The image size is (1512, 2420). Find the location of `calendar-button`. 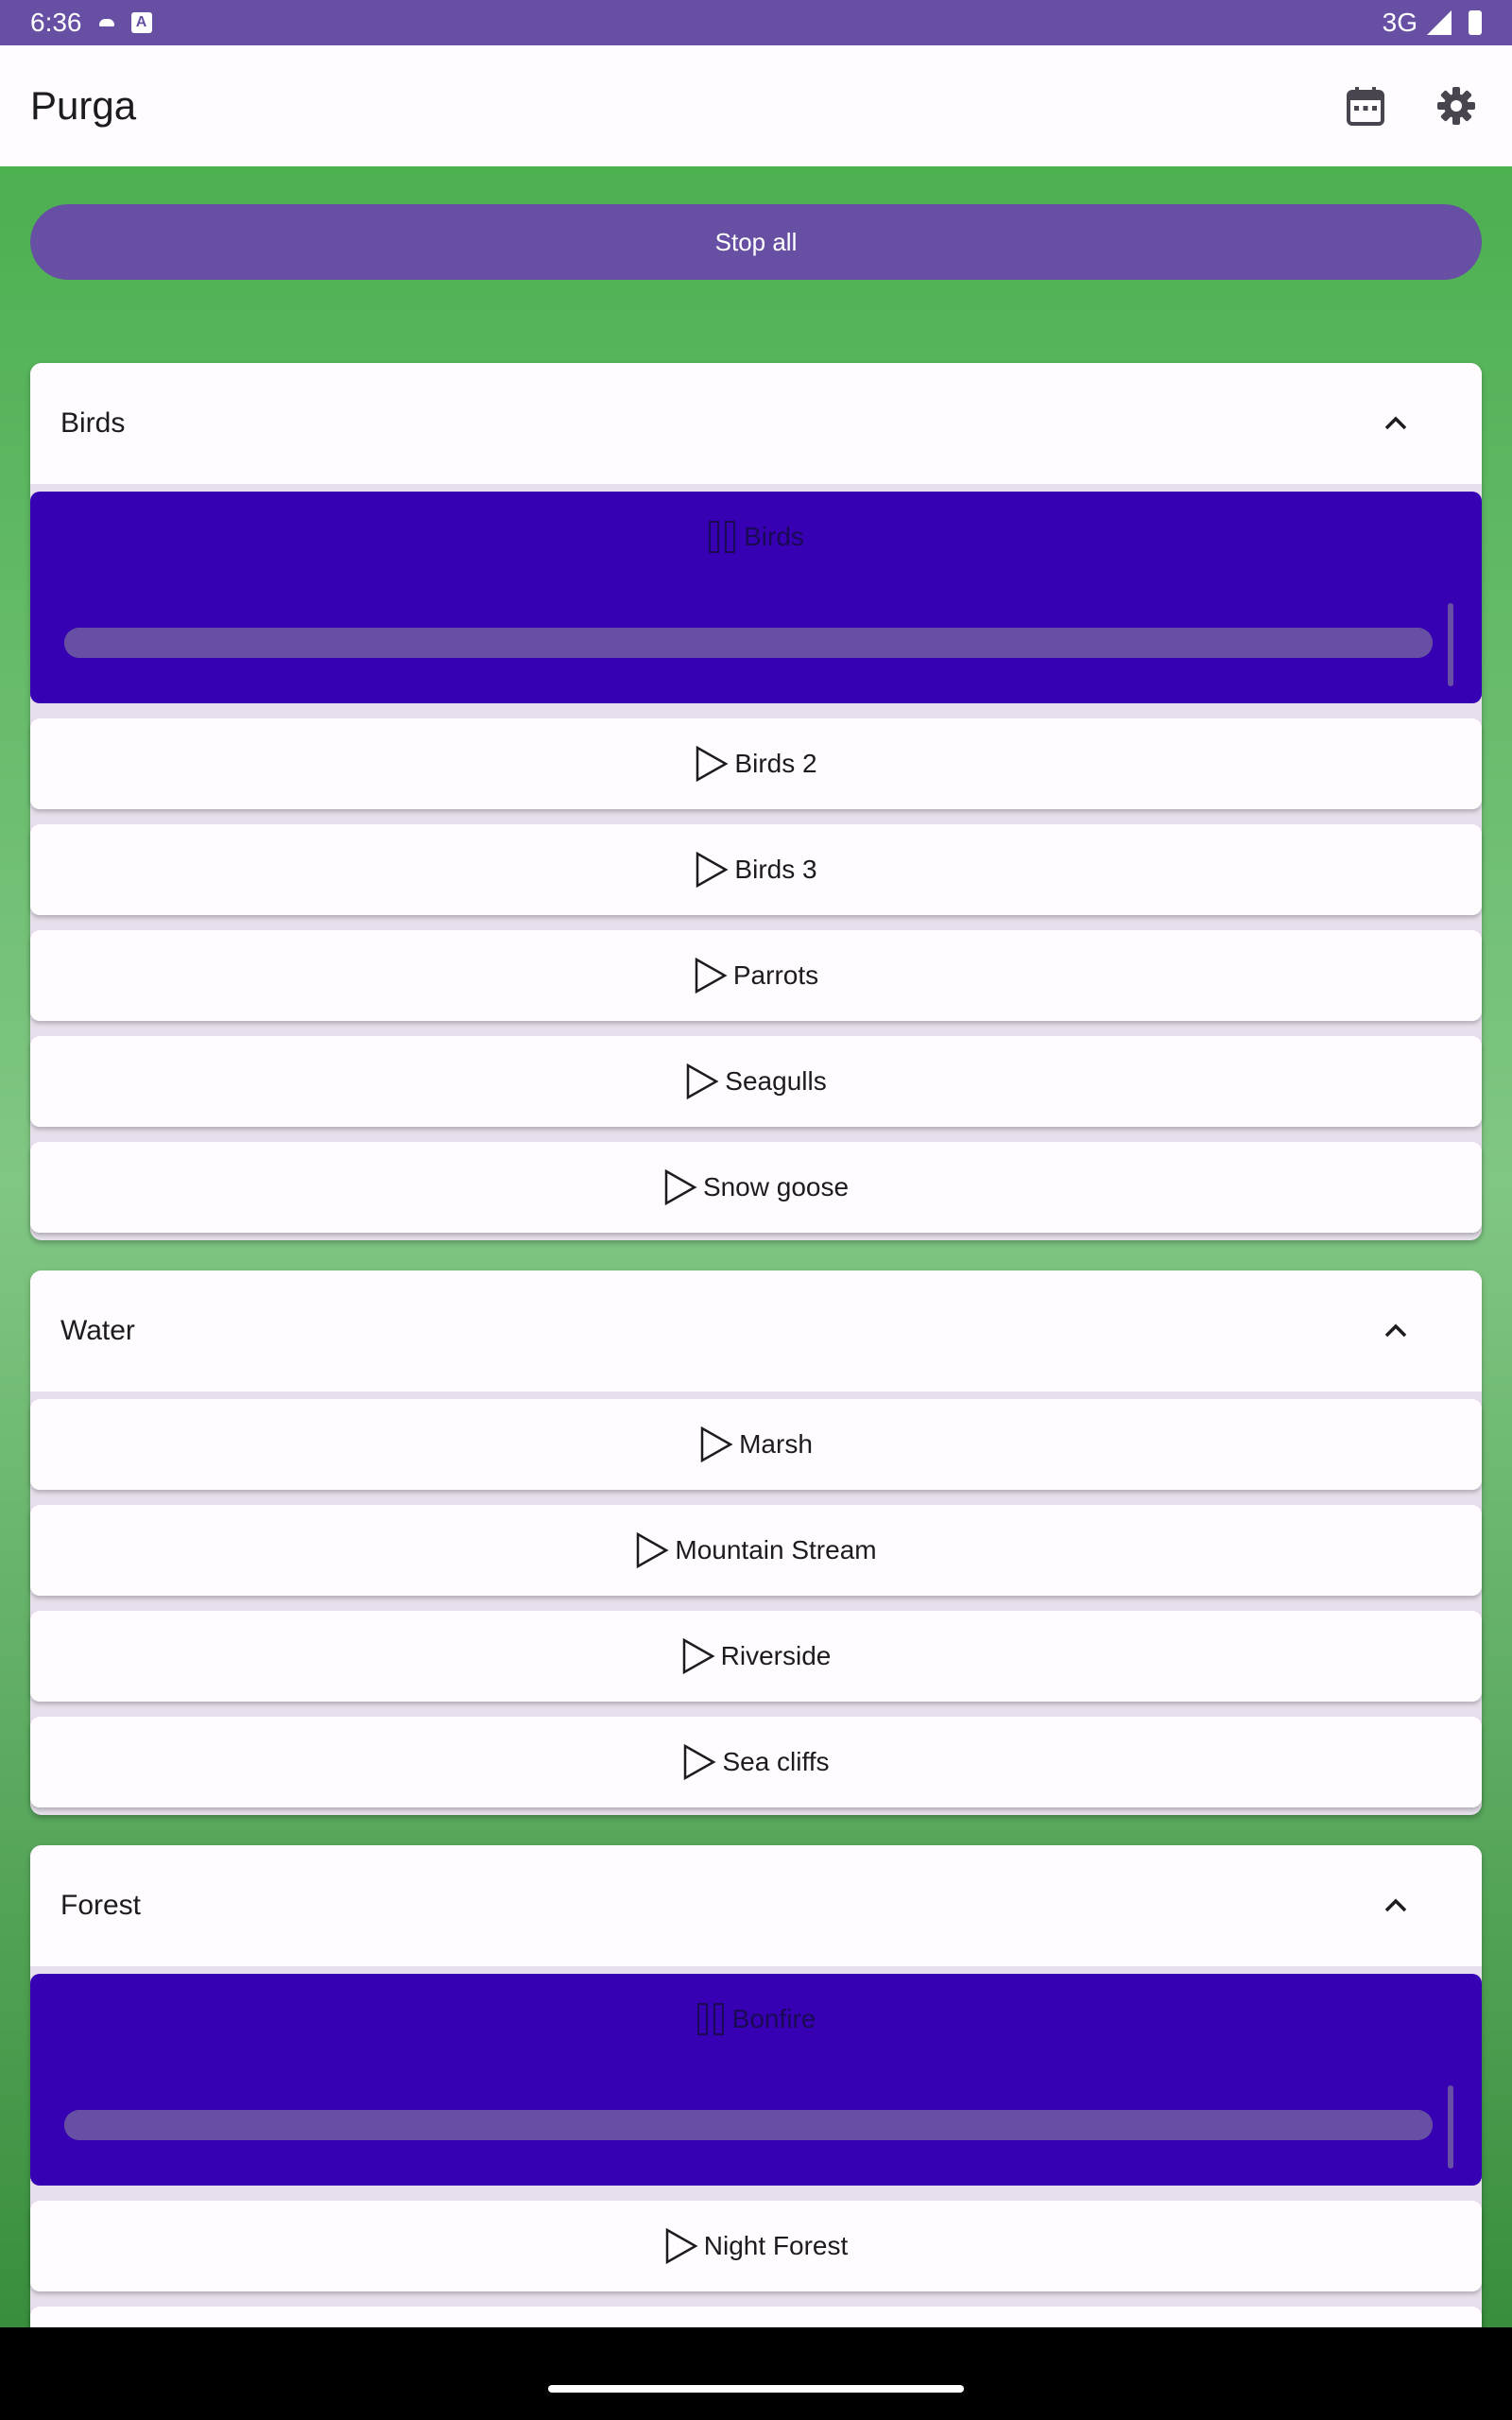

calendar-button is located at coordinates (1365, 105).